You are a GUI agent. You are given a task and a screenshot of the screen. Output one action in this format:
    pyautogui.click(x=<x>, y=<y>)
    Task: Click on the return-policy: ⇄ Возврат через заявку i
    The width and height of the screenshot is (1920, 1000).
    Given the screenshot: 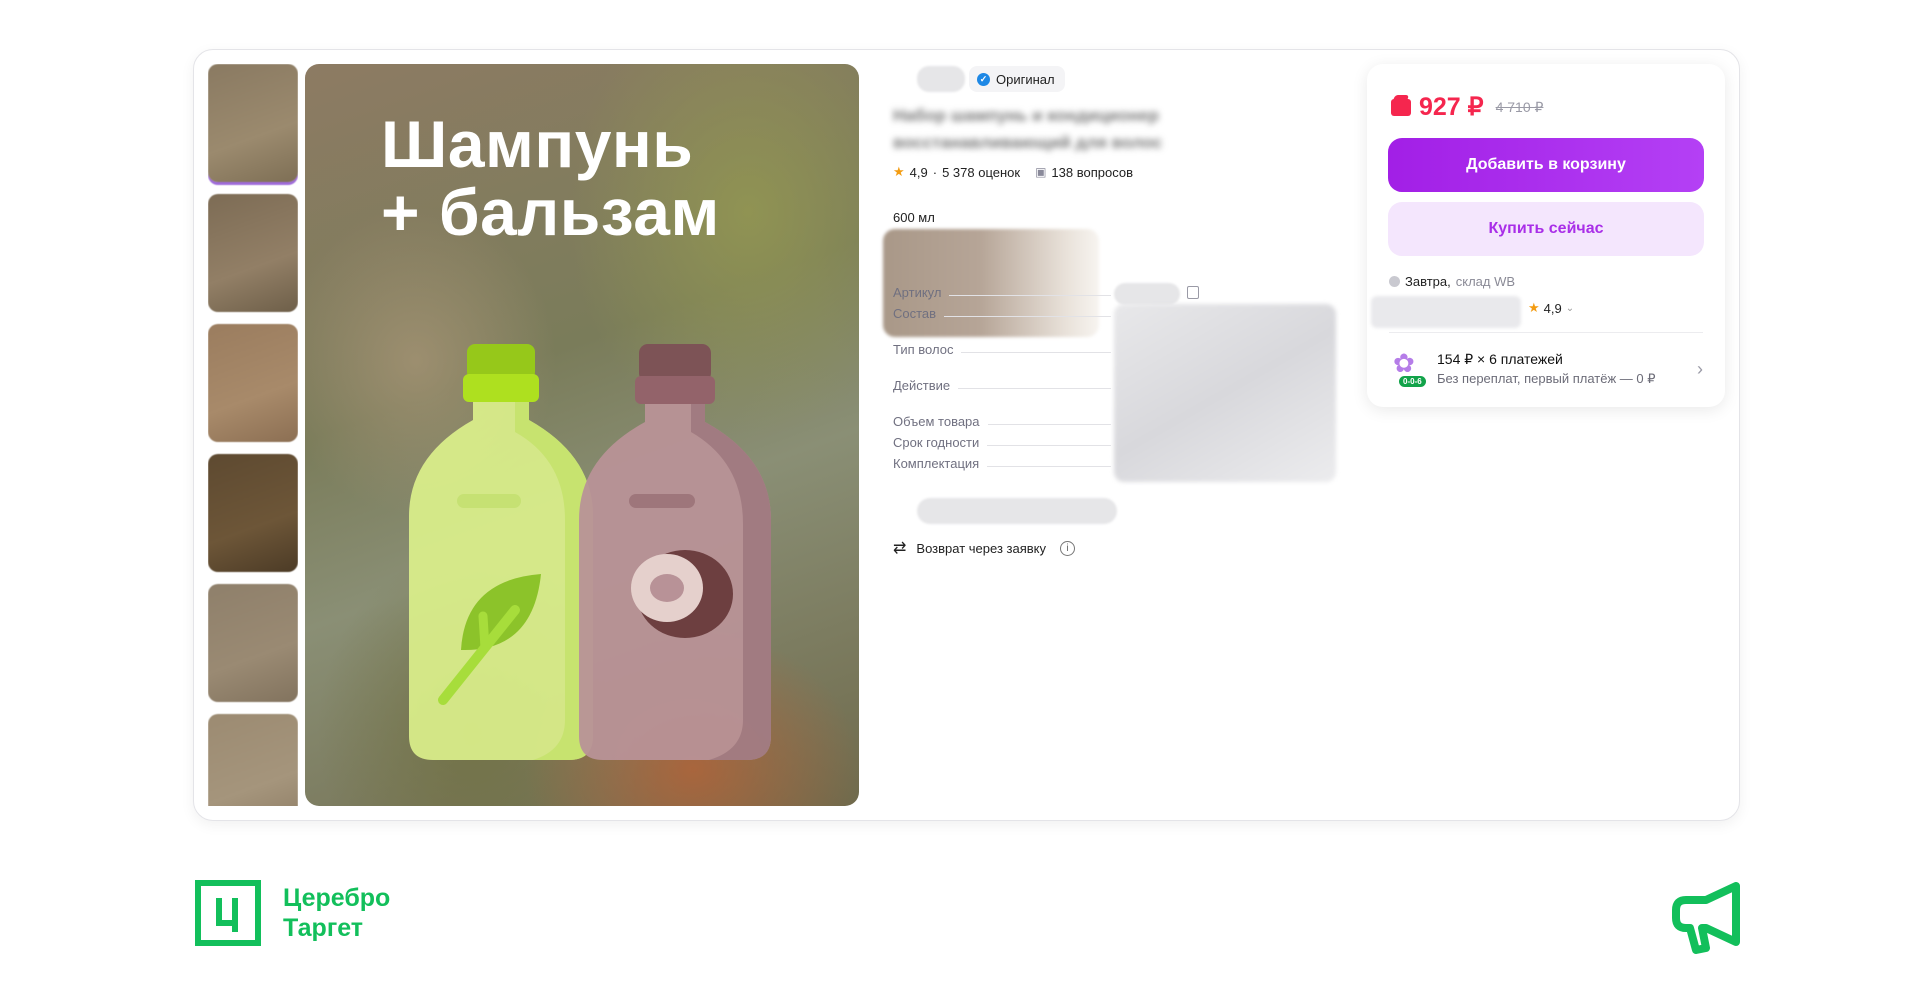 What is the action you would take?
    pyautogui.click(x=984, y=548)
    